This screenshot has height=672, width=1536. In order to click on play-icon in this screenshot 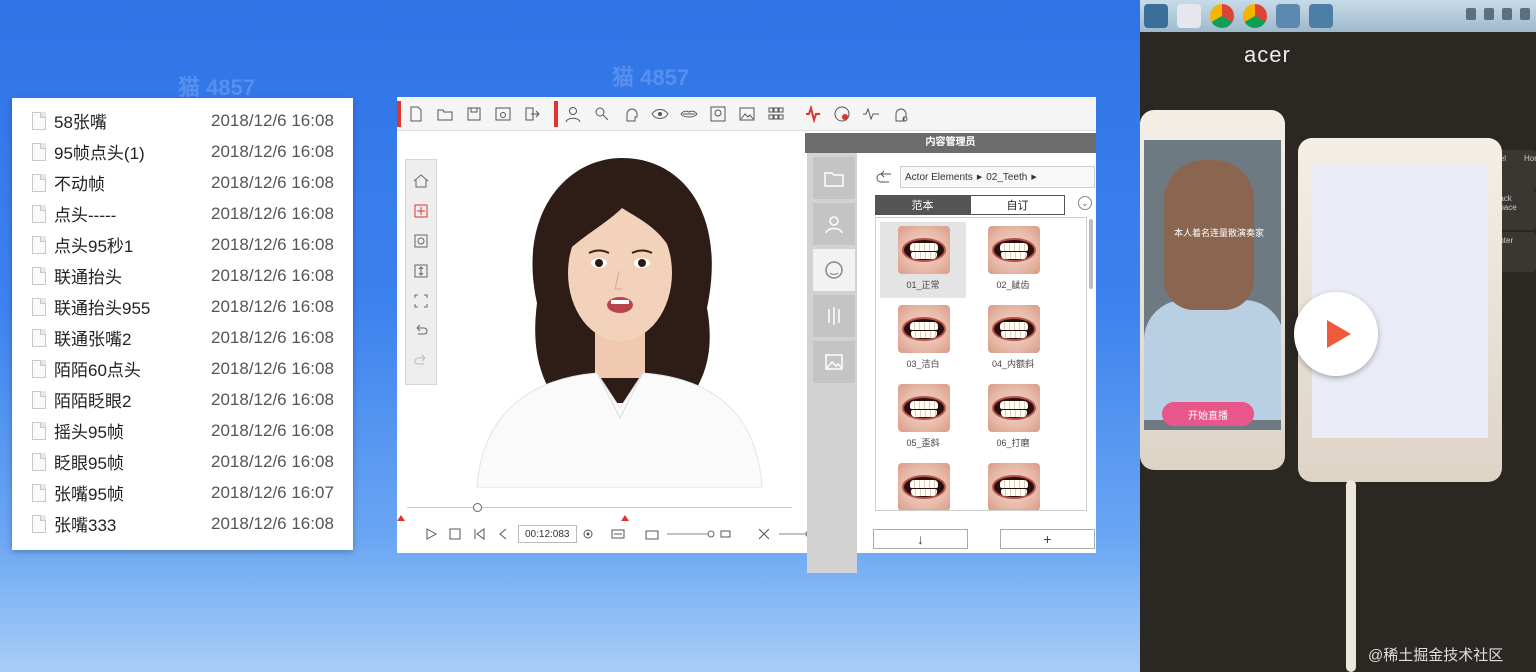, I will do `click(431, 534)`.